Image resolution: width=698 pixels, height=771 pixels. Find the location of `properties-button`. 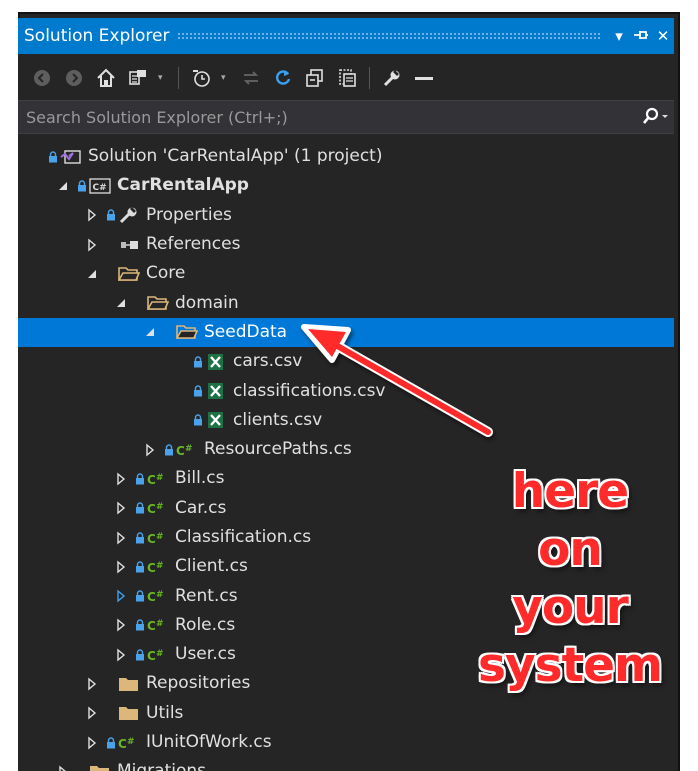

properties-button is located at coordinates (392, 78).